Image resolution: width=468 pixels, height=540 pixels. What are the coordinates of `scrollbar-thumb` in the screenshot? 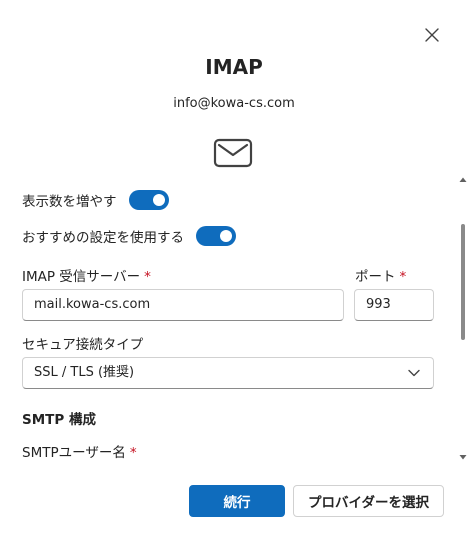 It's located at (463, 282).